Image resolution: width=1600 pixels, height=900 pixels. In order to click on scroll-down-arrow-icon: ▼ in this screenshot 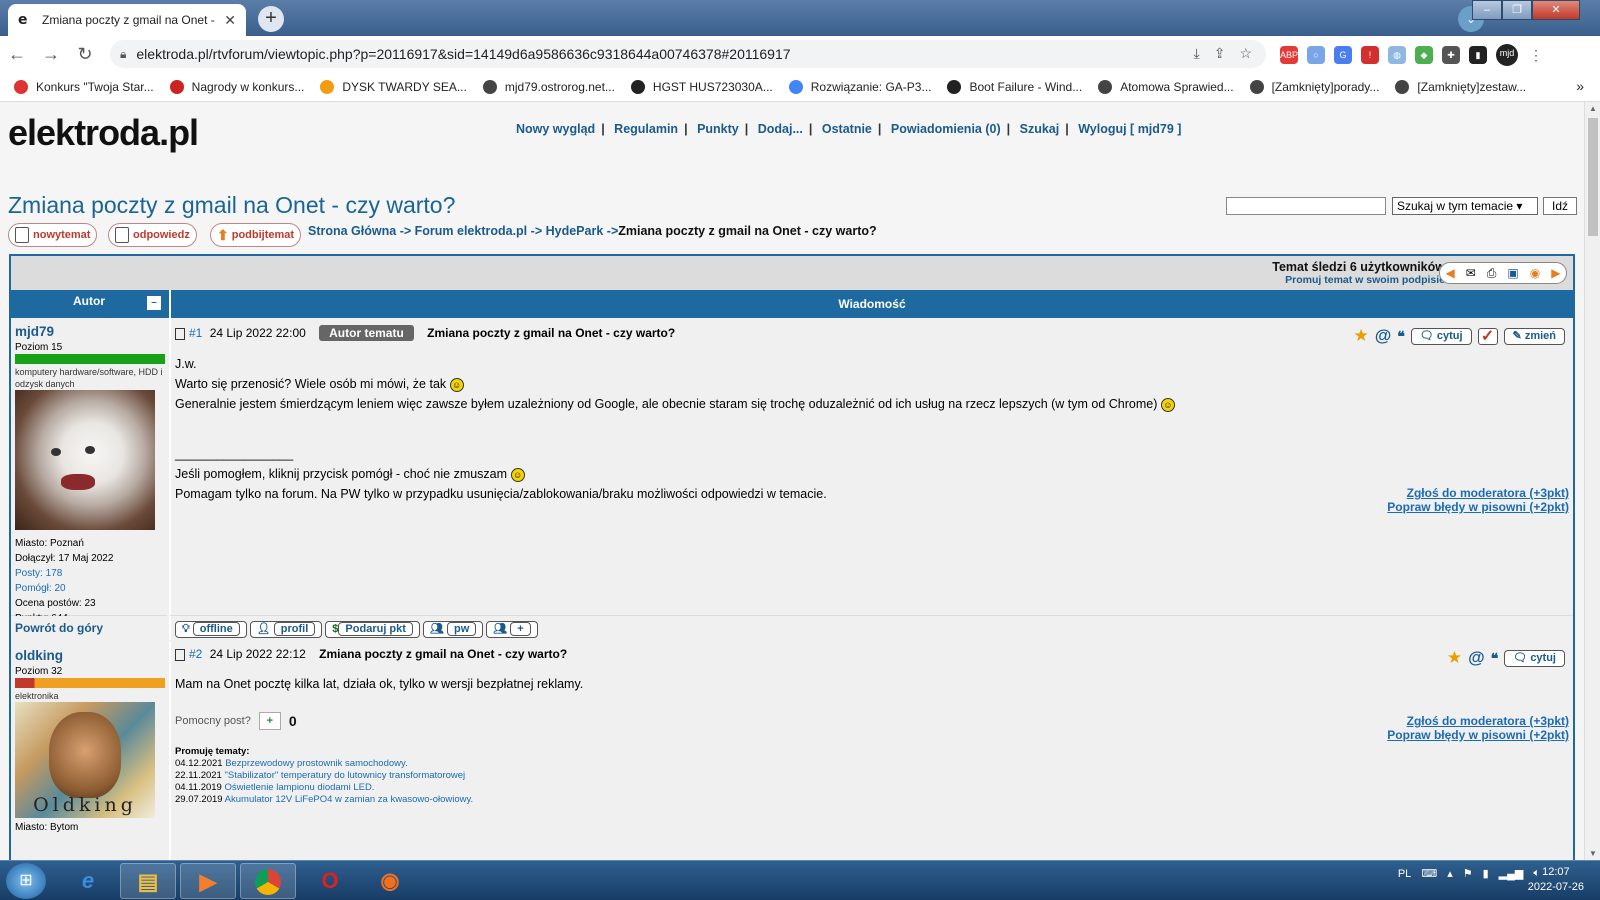, I will do `click(1593, 853)`.